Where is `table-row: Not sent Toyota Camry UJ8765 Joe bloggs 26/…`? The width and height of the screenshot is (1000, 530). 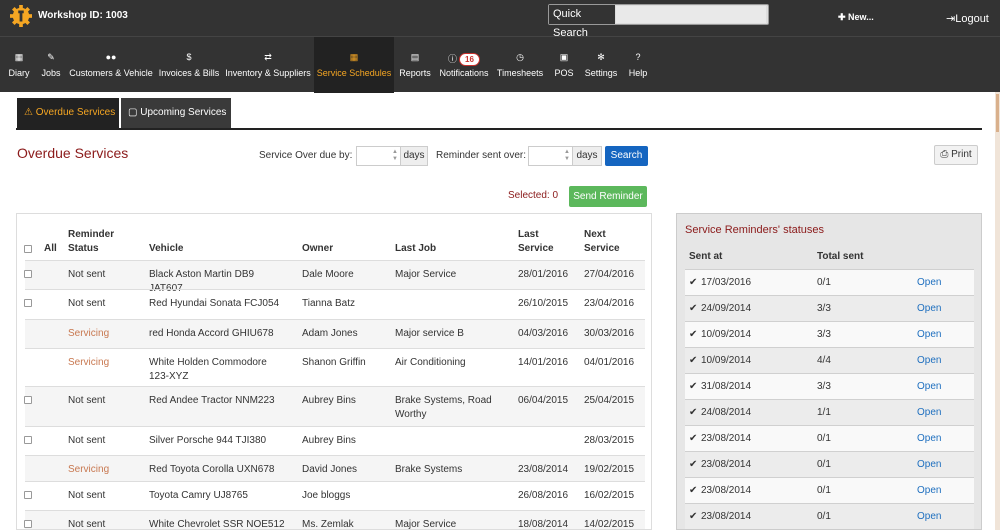 table-row: Not sent Toyota Camry UJ8765 Joe bloggs 26/… is located at coordinates (334, 495).